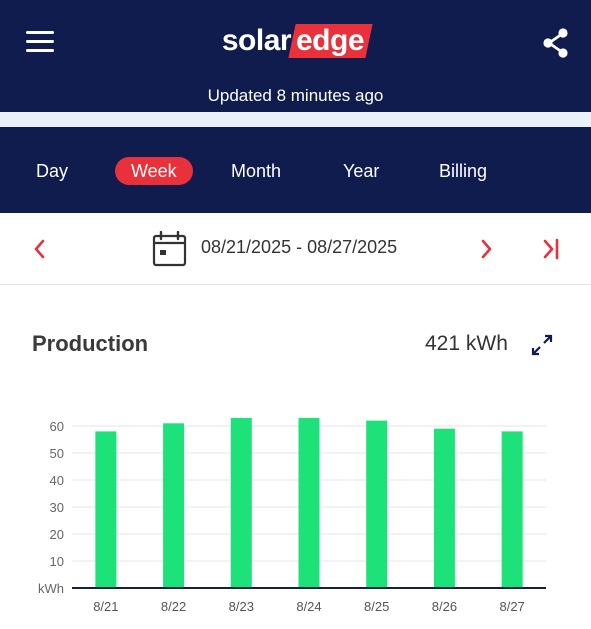 The height and width of the screenshot is (629, 591). What do you see at coordinates (376, 606) in the screenshot?
I see `x-tick-label: 8/25` at bounding box center [376, 606].